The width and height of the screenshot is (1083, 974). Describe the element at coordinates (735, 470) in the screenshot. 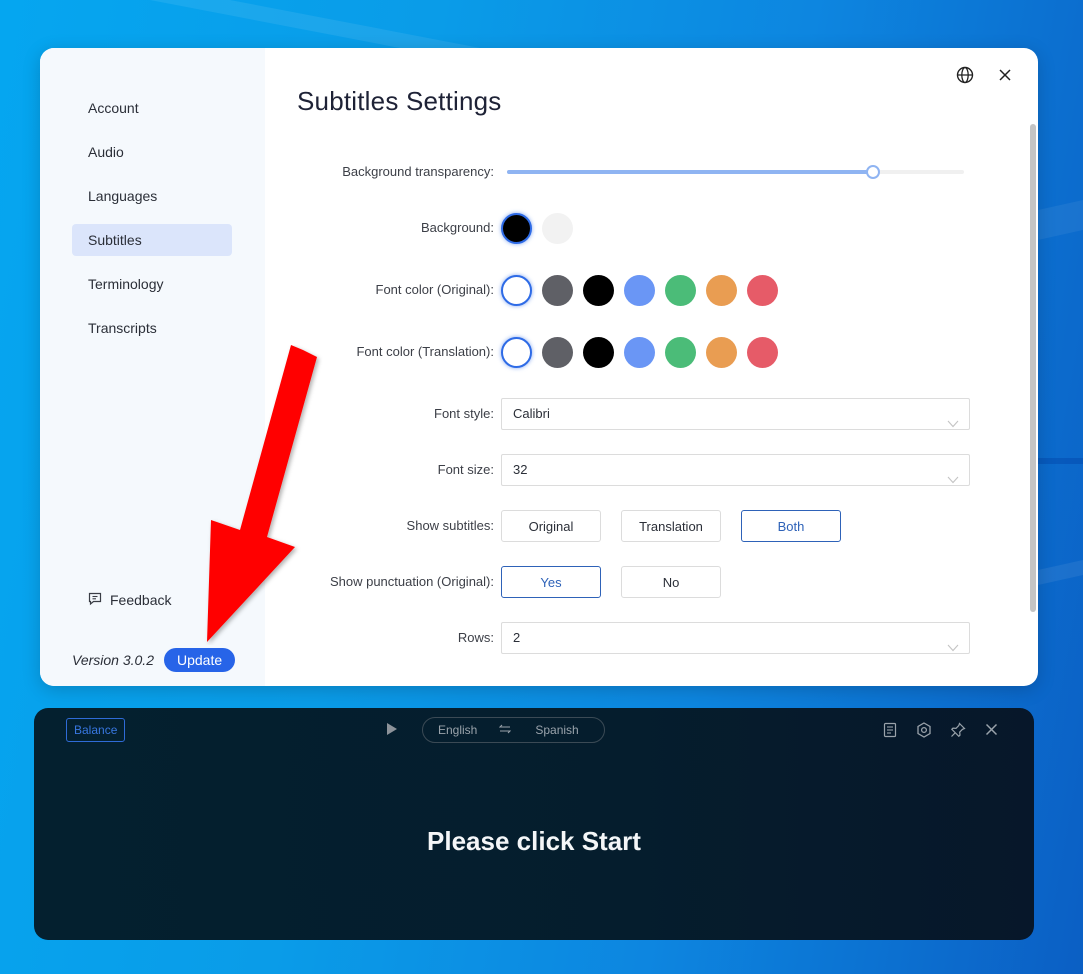

I see `font-size-select: 32` at that location.